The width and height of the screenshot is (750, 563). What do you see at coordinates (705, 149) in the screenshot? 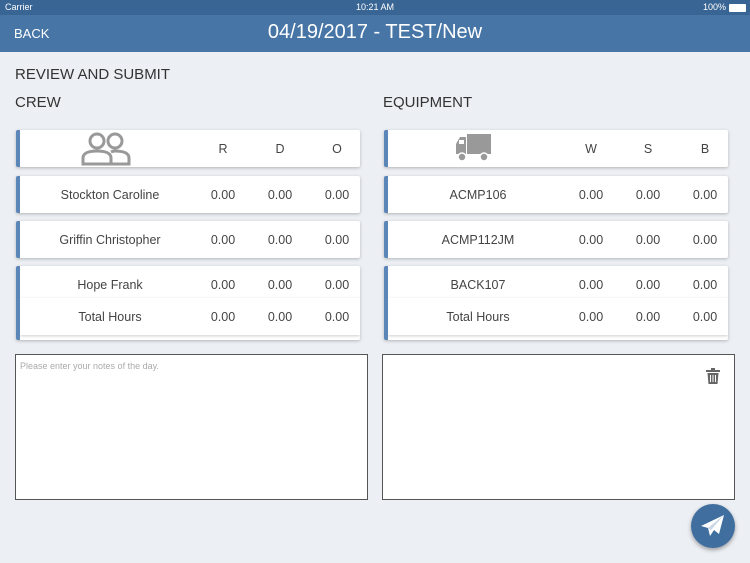
I see `column-header: B` at bounding box center [705, 149].